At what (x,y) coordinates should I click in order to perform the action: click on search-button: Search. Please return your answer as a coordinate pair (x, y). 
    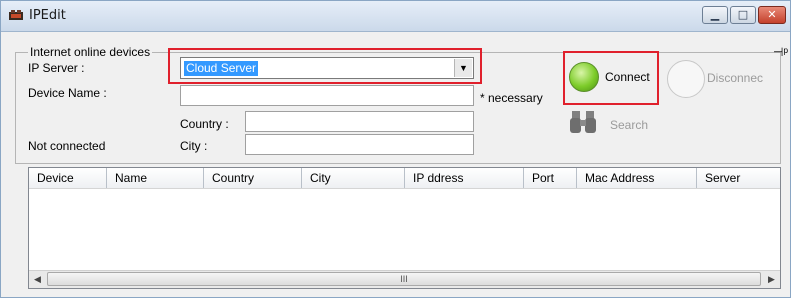
    Looking at the image, I should click on (616, 124).